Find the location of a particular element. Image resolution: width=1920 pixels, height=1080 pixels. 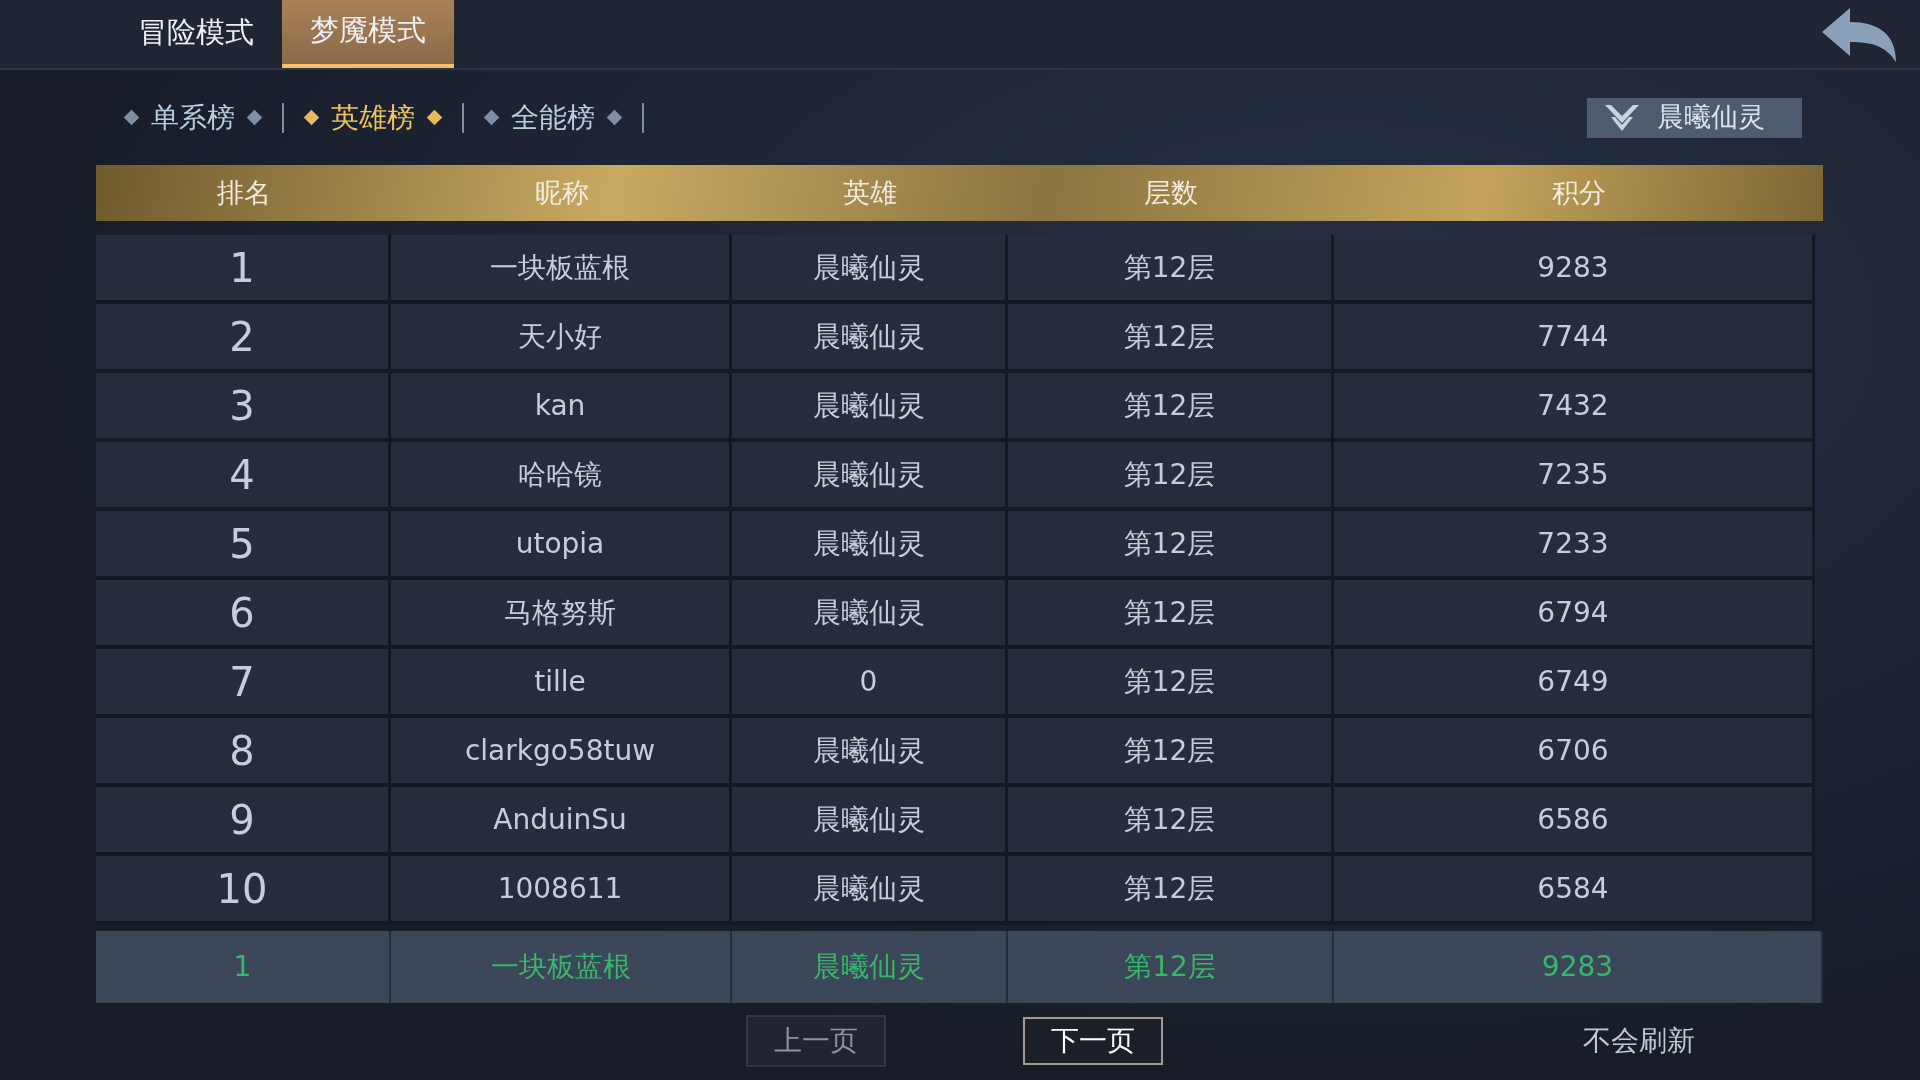

column-header: 英雄 is located at coordinates (870, 192).